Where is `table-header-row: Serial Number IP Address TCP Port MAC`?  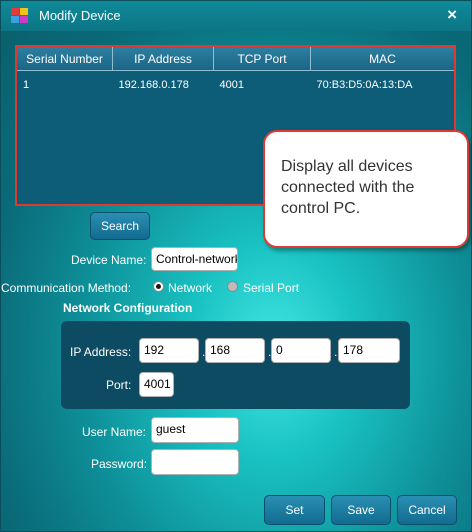
table-header-row: Serial Number IP Address TCP Port MAC is located at coordinates (235, 59).